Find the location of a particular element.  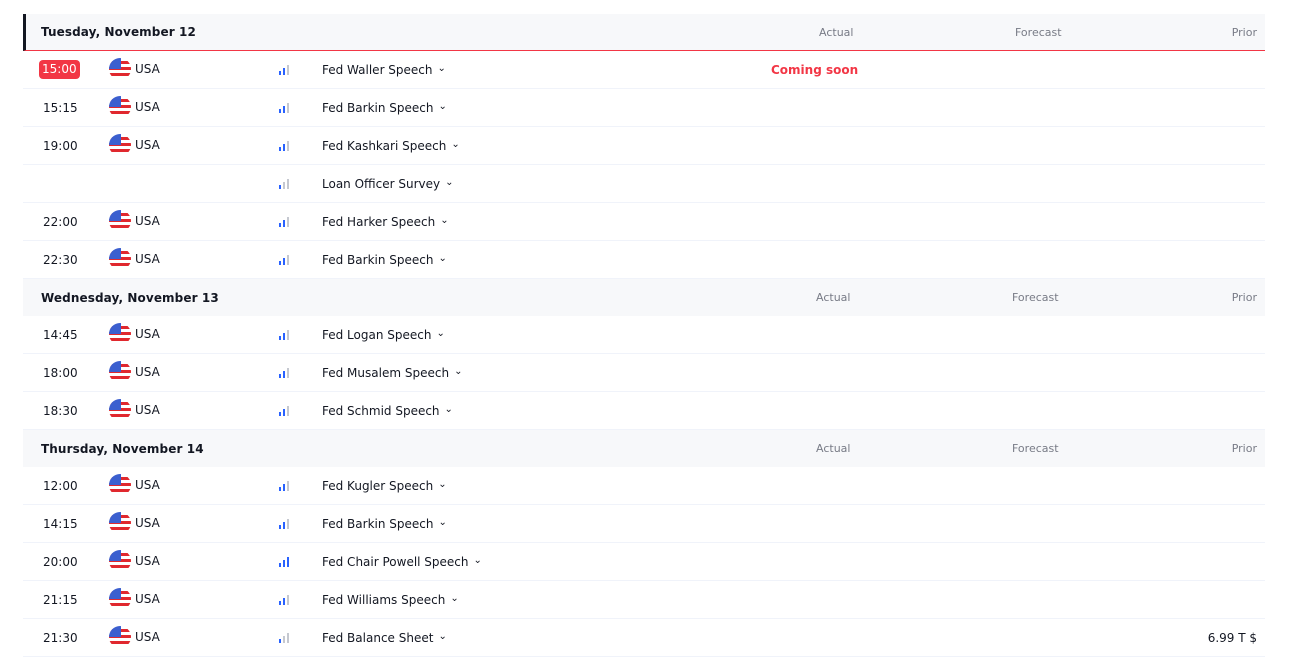

event-row: 21:15 USA Fed Williams Speech ⌄ is located at coordinates (644, 600).